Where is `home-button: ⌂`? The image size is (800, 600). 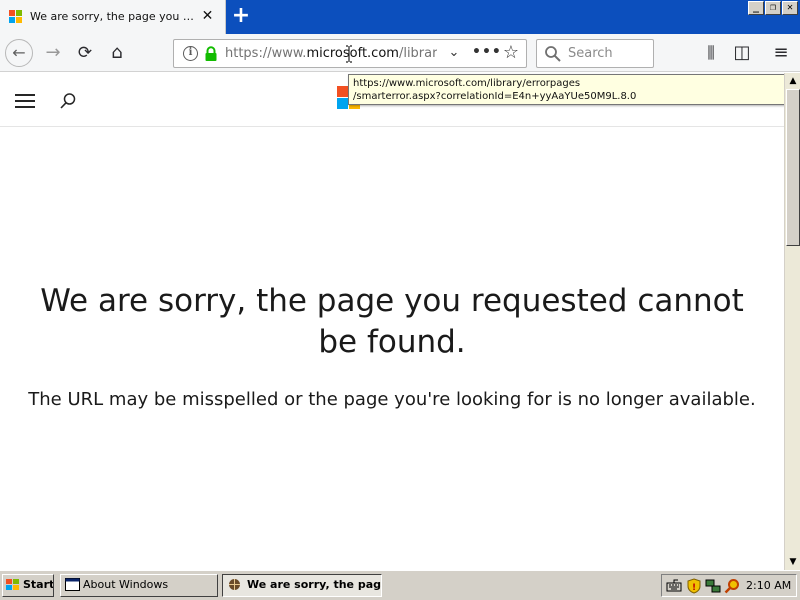
home-button: ⌂ is located at coordinates (117, 53).